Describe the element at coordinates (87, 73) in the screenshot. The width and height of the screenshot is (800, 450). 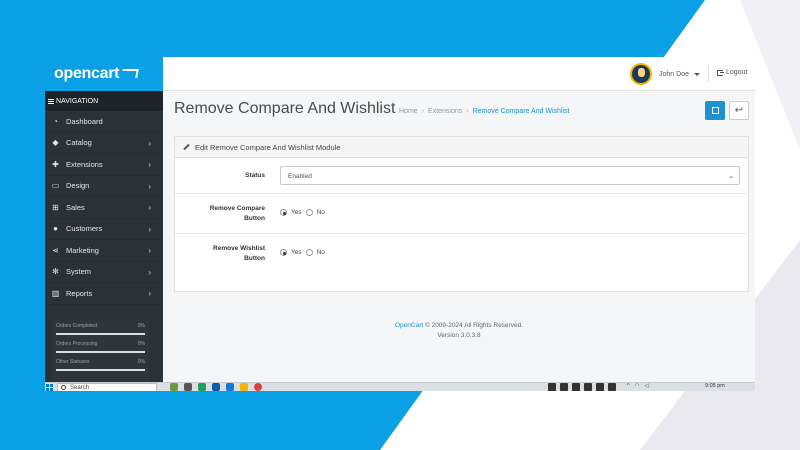
I see `logo-text: opencart` at that location.